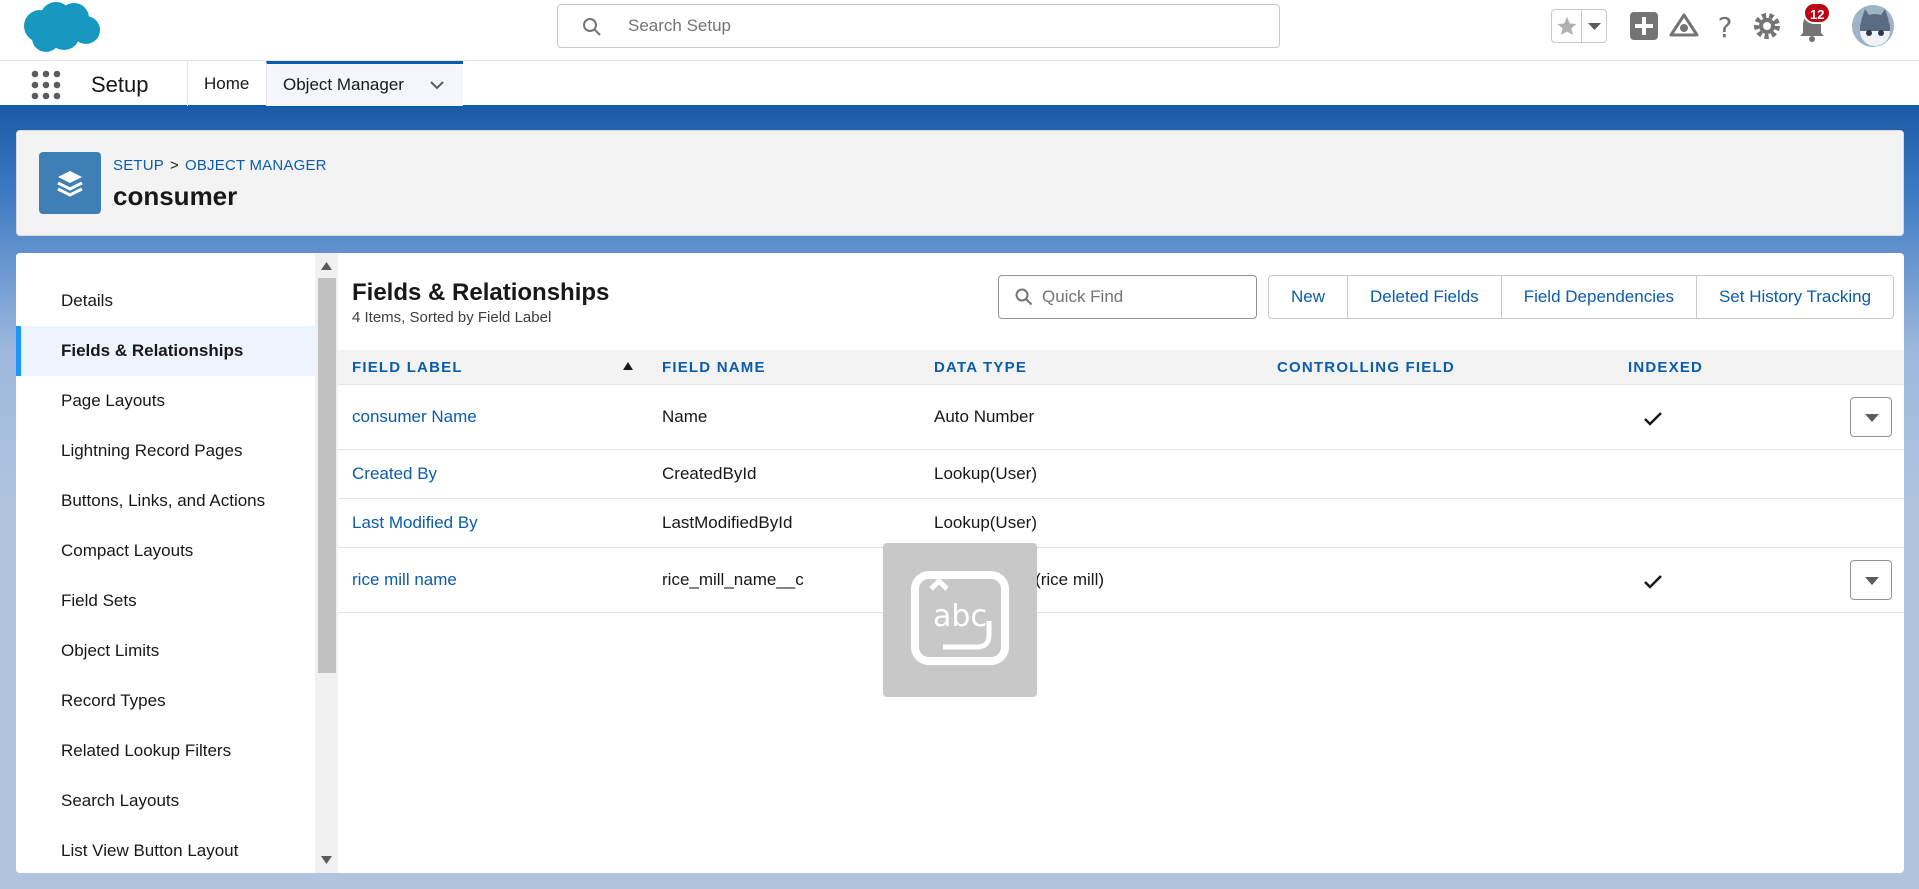  Describe the element at coordinates (1644, 26) in the screenshot. I see `global-actions-add-icon` at that location.